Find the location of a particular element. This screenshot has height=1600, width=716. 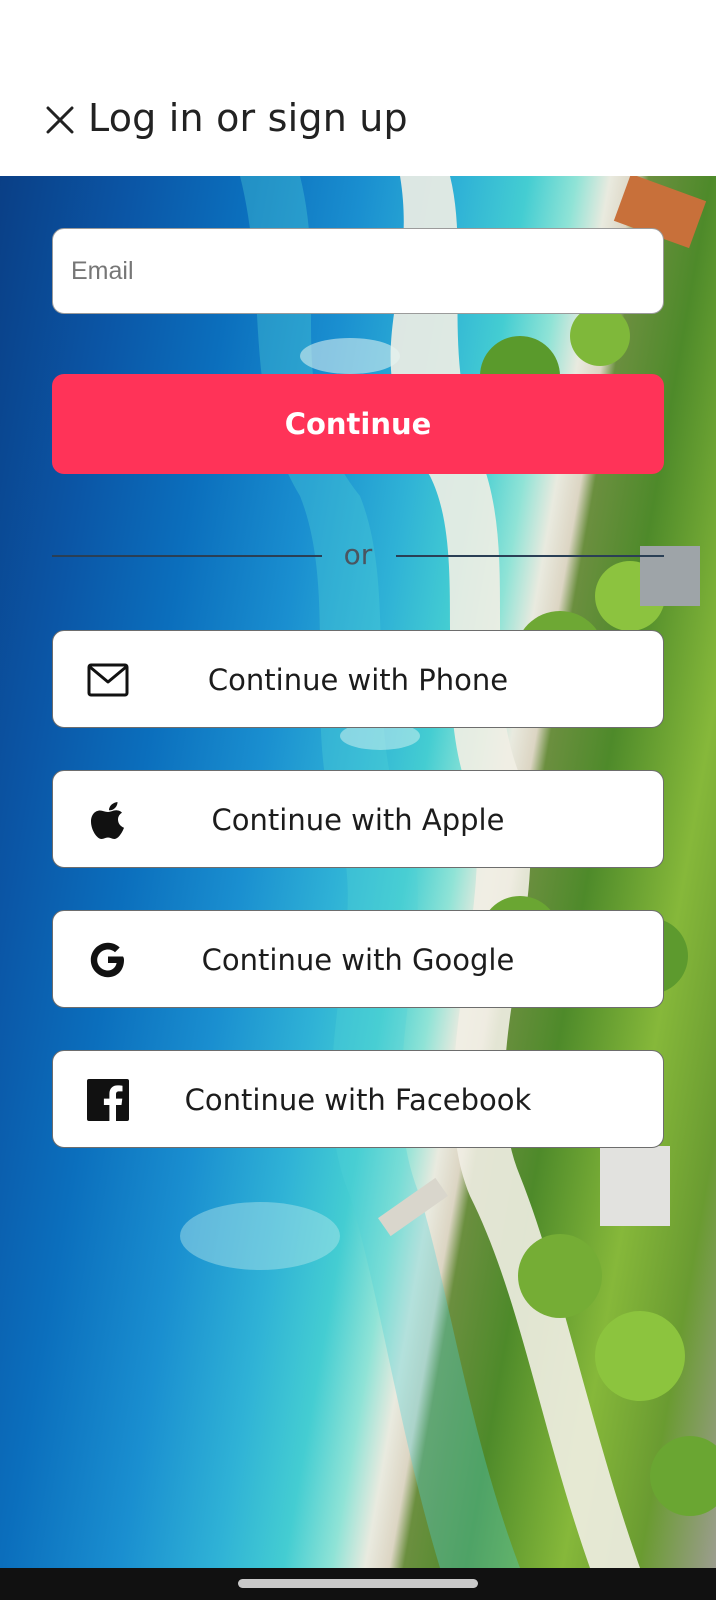

email-input is located at coordinates (358, 271).